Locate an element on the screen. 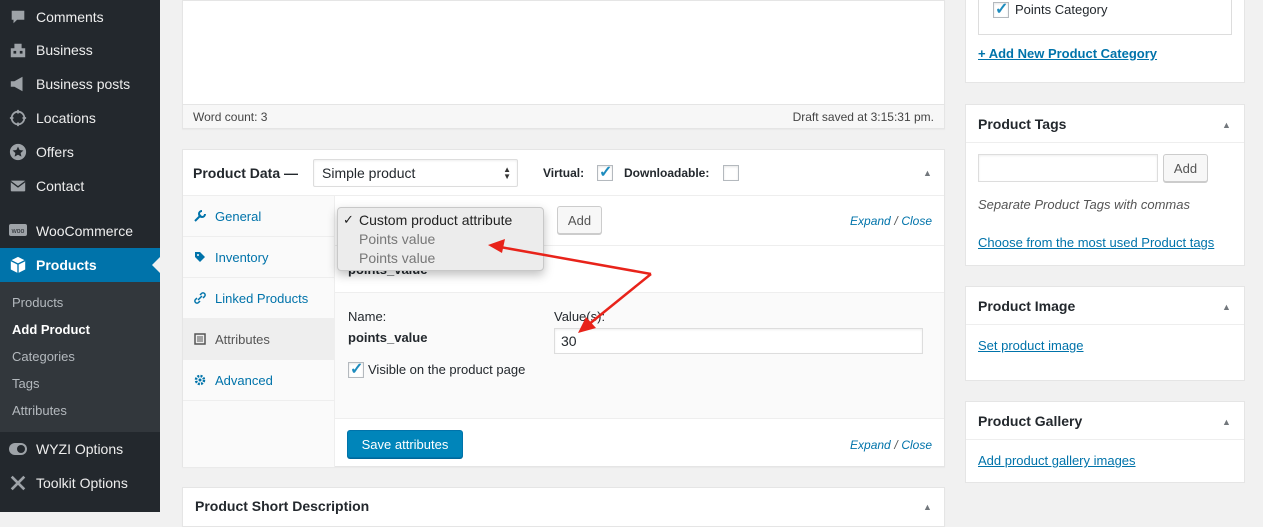 The height and width of the screenshot is (527, 1263). tag-input is located at coordinates (1068, 168).